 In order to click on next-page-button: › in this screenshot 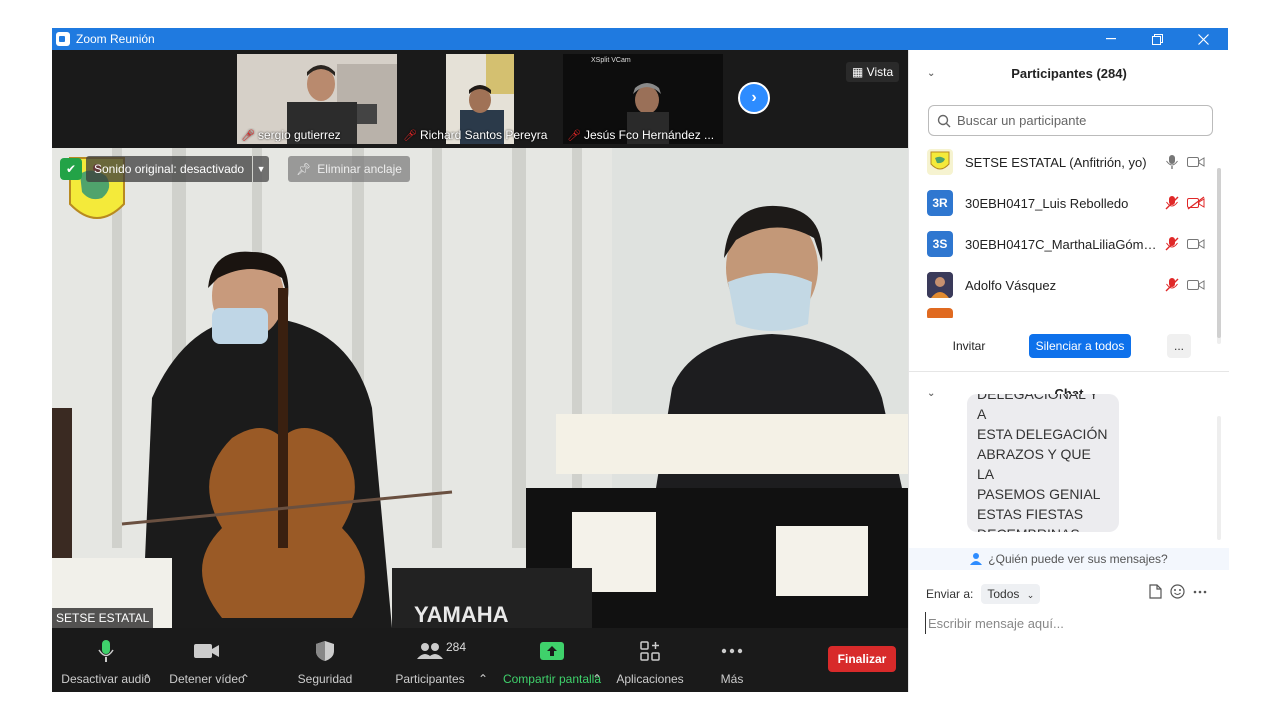, I will do `click(754, 98)`.